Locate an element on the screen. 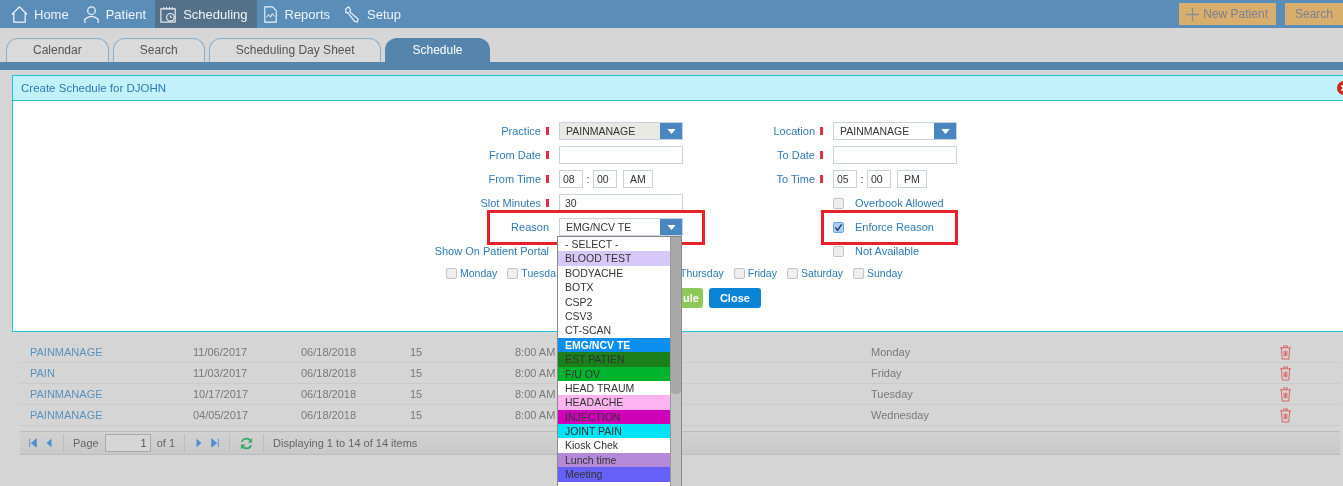 This screenshot has width=1343, height=486. select-field: PAINMANAGE is located at coordinates (895, 131).